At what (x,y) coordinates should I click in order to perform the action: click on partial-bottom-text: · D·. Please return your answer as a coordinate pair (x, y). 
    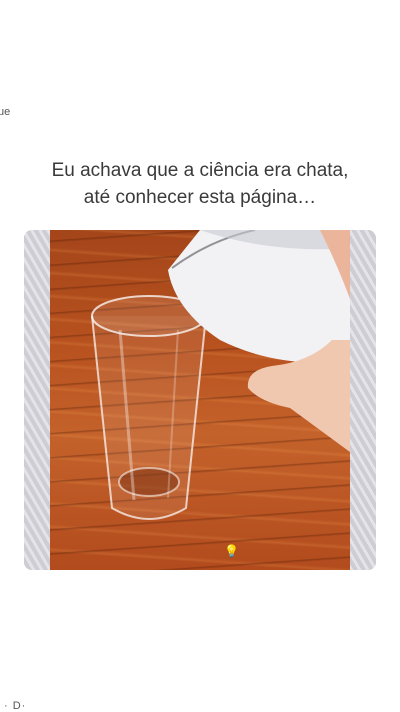
    Looking at the image, I should click on (15, 706).